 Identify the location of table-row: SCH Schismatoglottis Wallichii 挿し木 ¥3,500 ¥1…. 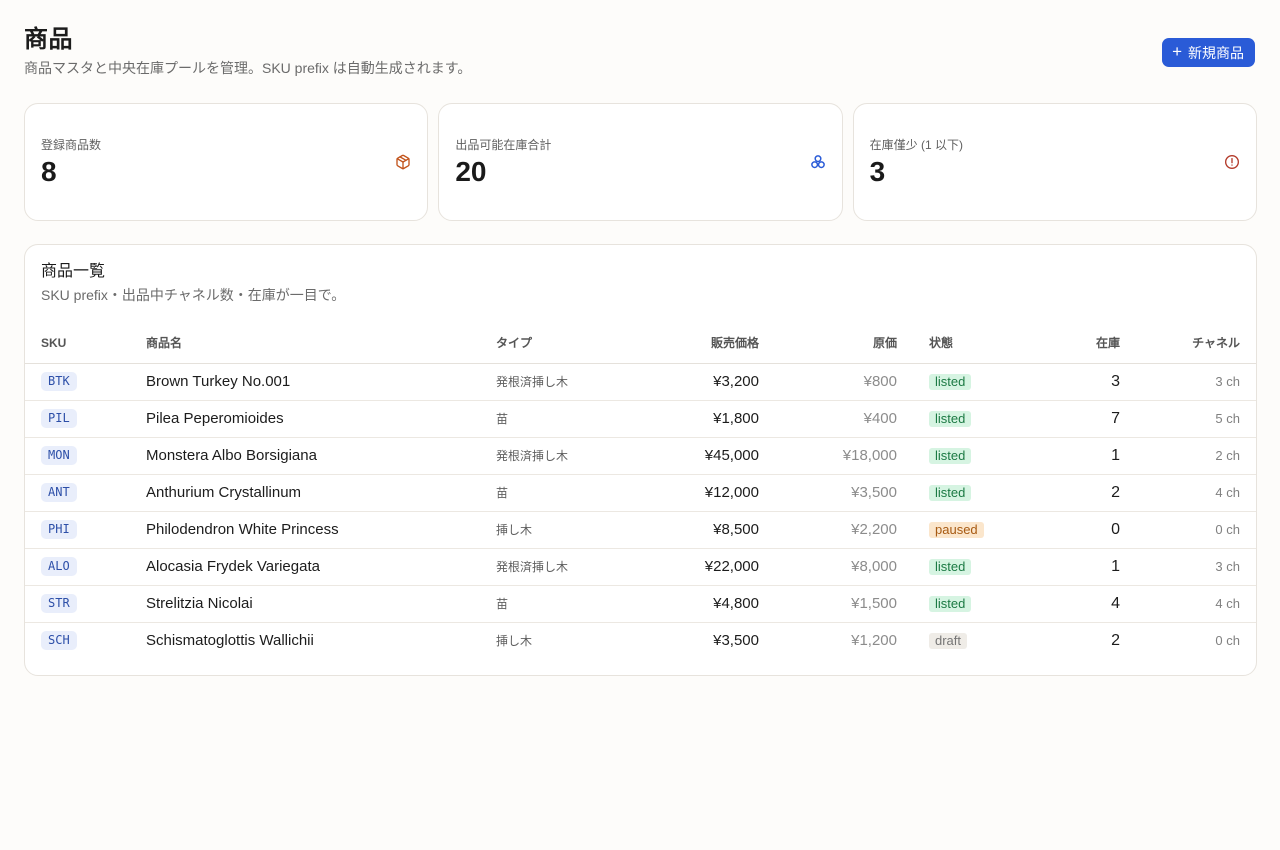
(640, 640).